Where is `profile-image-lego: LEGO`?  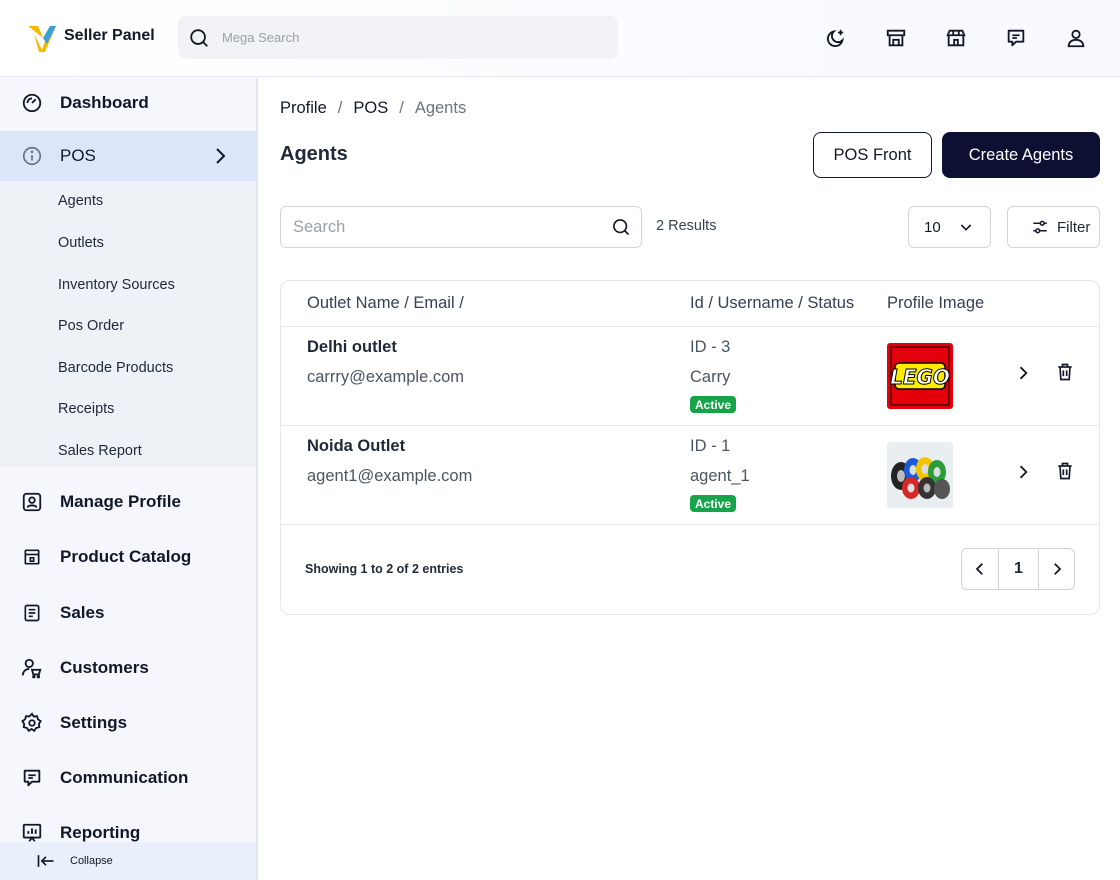 profile-image-lego: LEGO is located at coordinates (920, 376).